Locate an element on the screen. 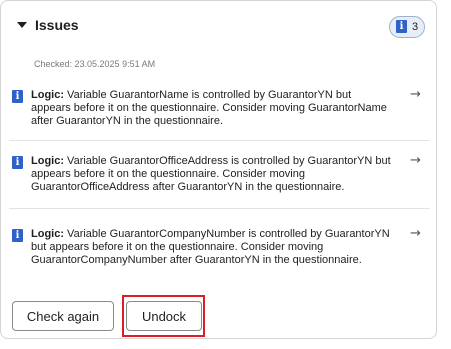 This screenshot has width=451, height=349. caret-down-icon is located at coordinates (22, 25).